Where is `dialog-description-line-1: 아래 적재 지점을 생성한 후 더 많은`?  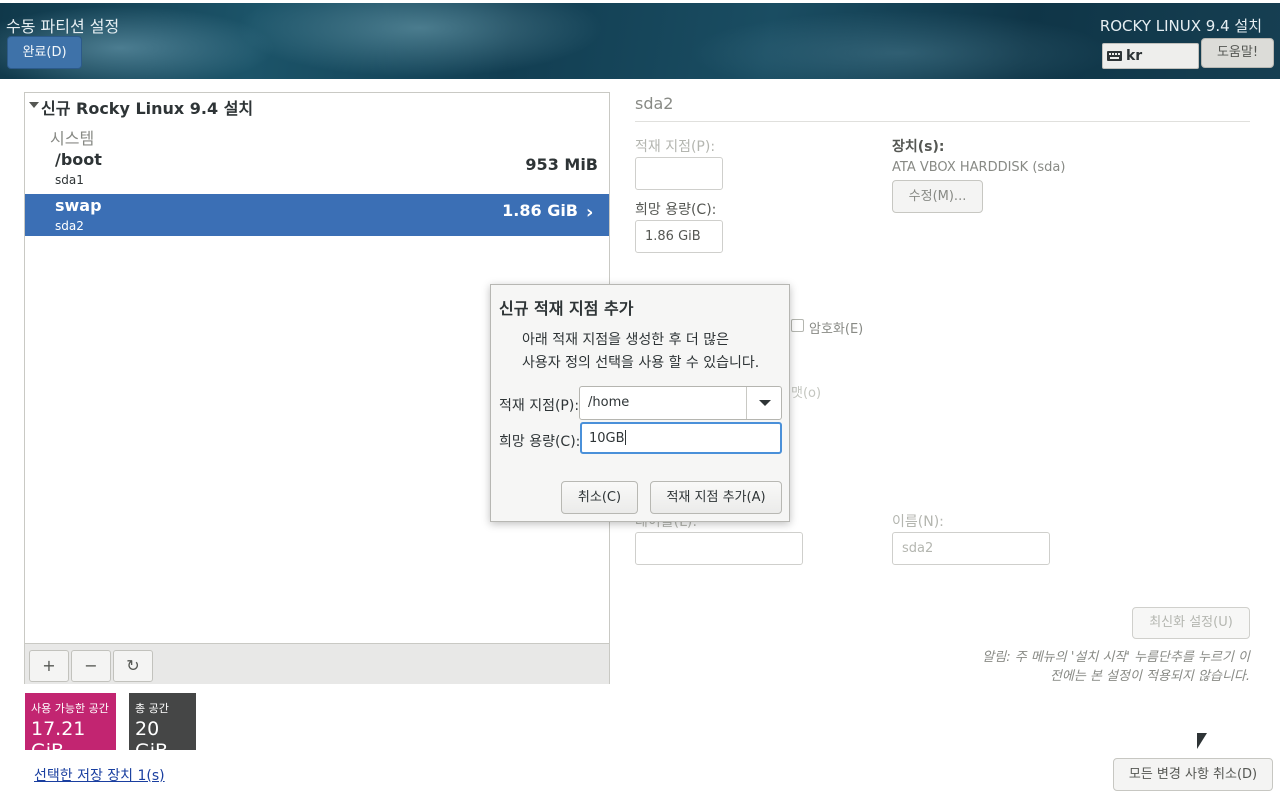
dialog-description-line-1: 아래 적재 지점을 생성한 후 더 많은 is located at coordinates (626, 340).